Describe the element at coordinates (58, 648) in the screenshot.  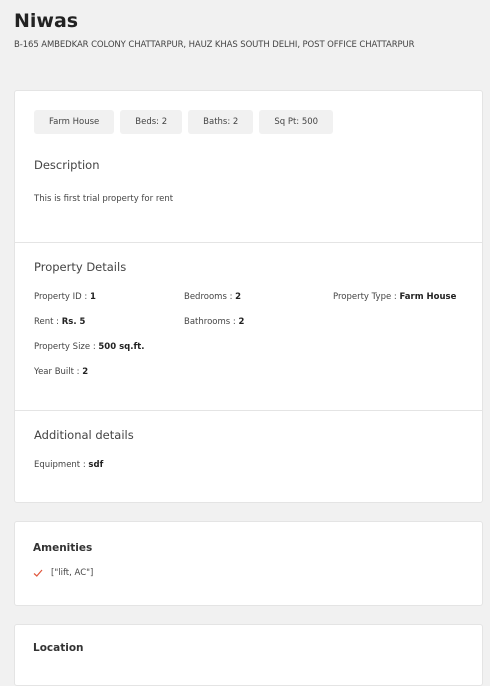
I see `location-heading: Location` at that location.